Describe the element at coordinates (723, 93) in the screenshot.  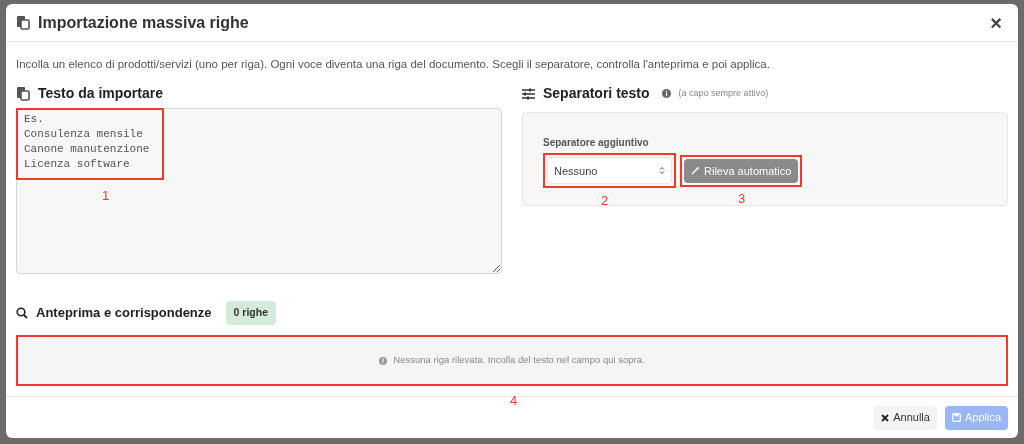
I see `hint-text: (a capo sempre attivo)` at that location.